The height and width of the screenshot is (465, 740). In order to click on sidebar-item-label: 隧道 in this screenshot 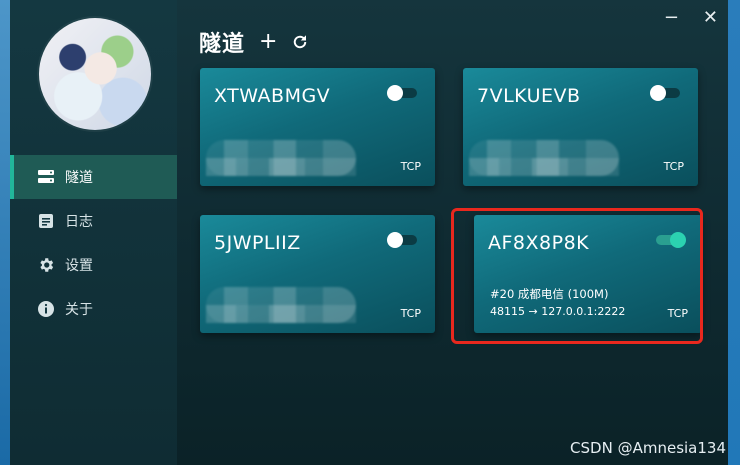, I will do `click(79, 178)`.